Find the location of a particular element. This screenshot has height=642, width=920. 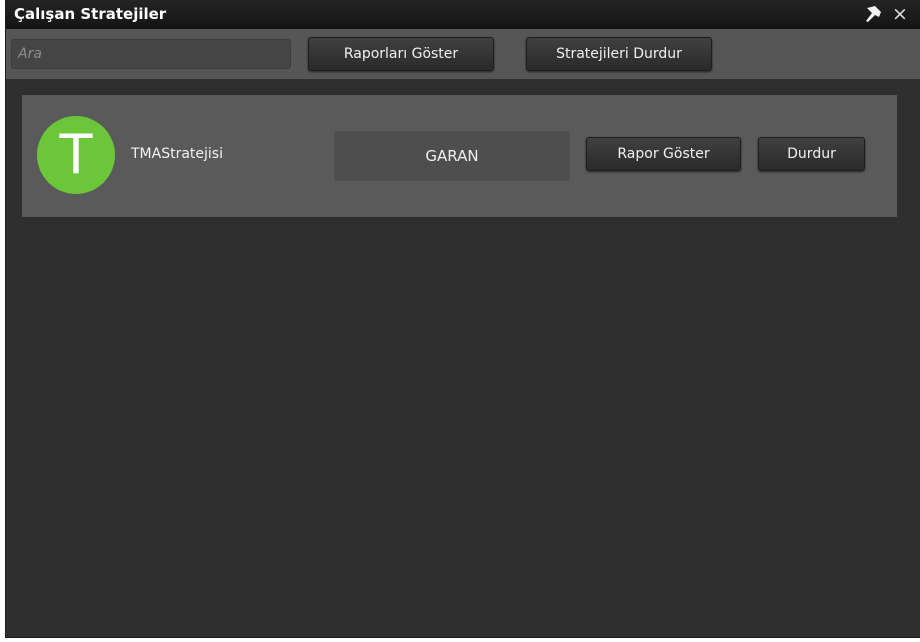

search-input is located at coordinates (151, 54).